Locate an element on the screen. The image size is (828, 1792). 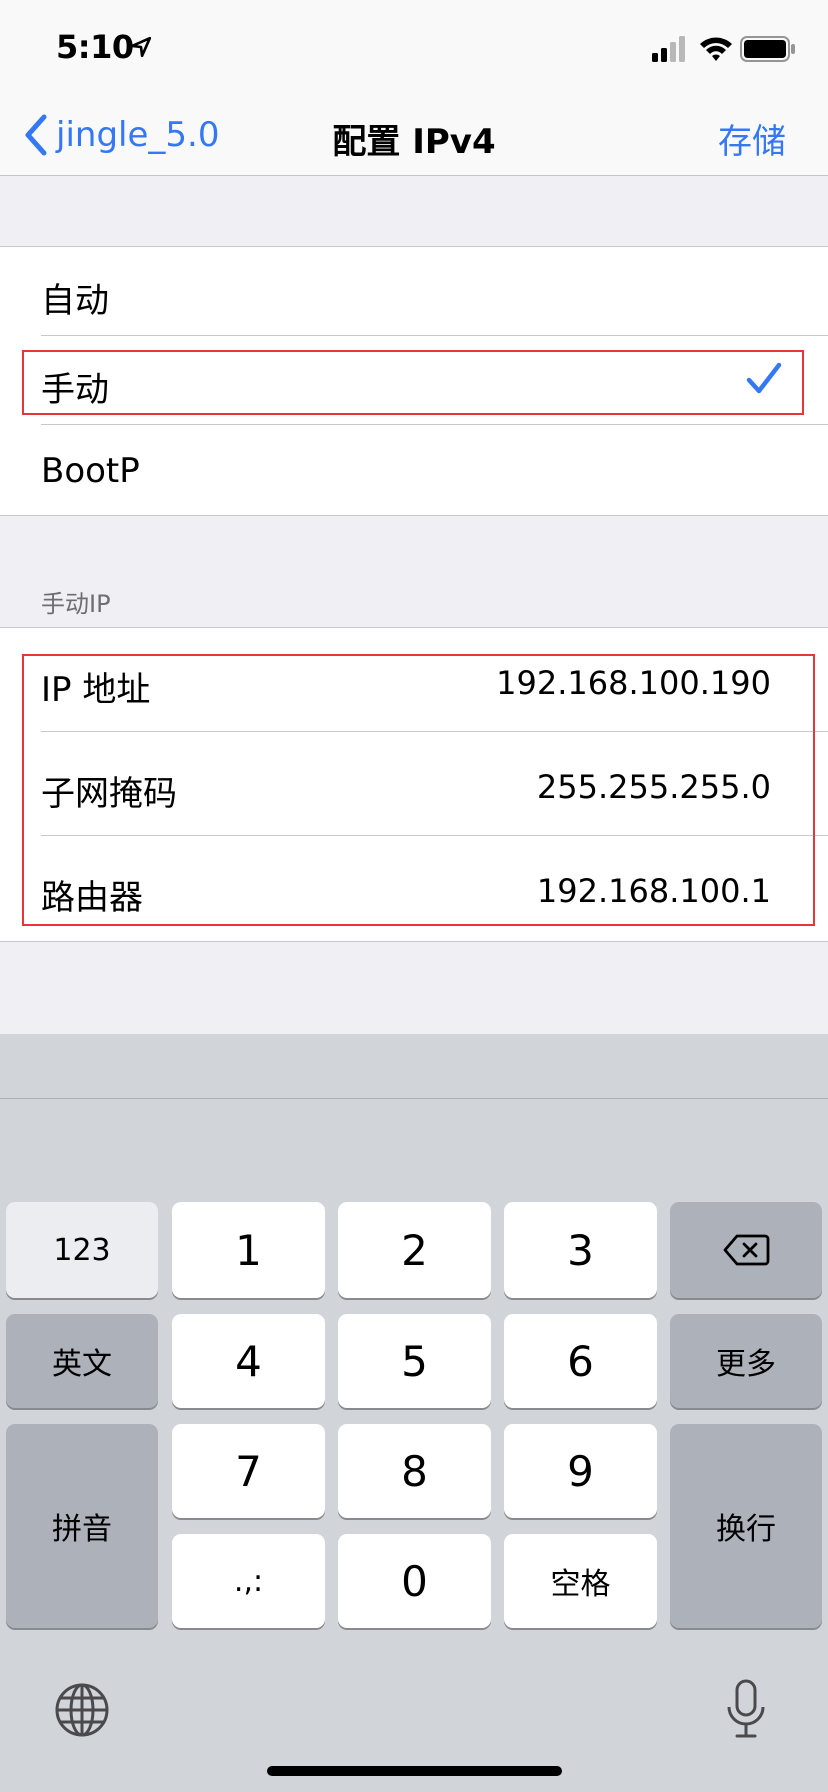
key-pinyin: 拼音 is located at coordinates (82, 1526).